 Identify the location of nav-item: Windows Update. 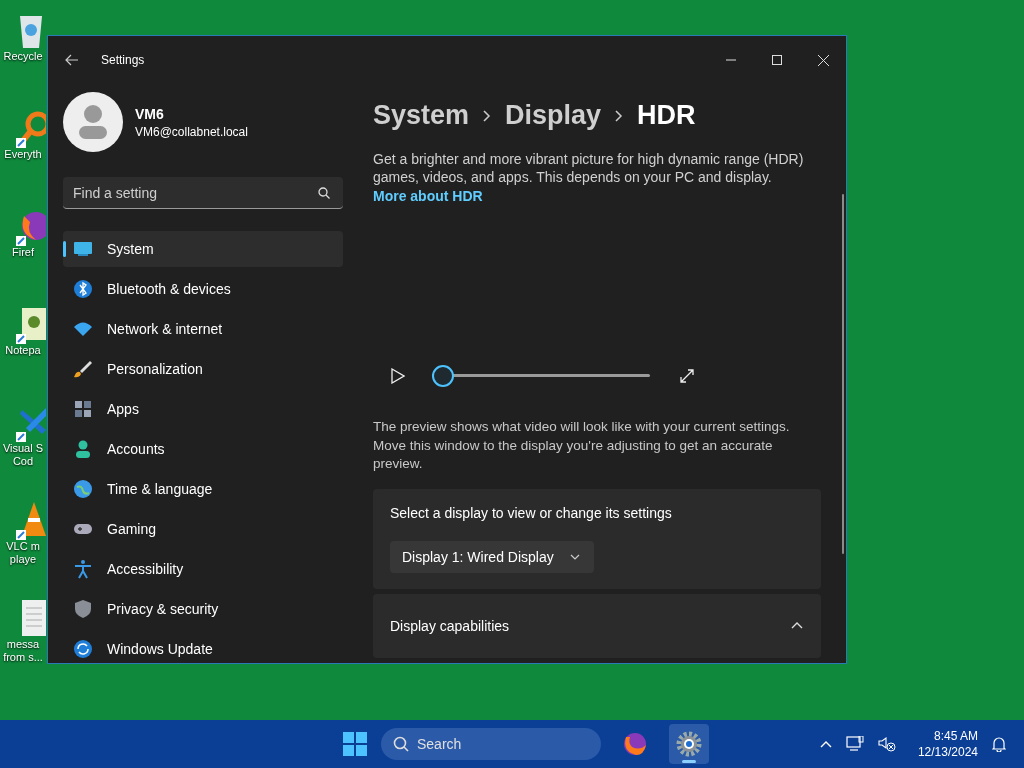
(203, 647).